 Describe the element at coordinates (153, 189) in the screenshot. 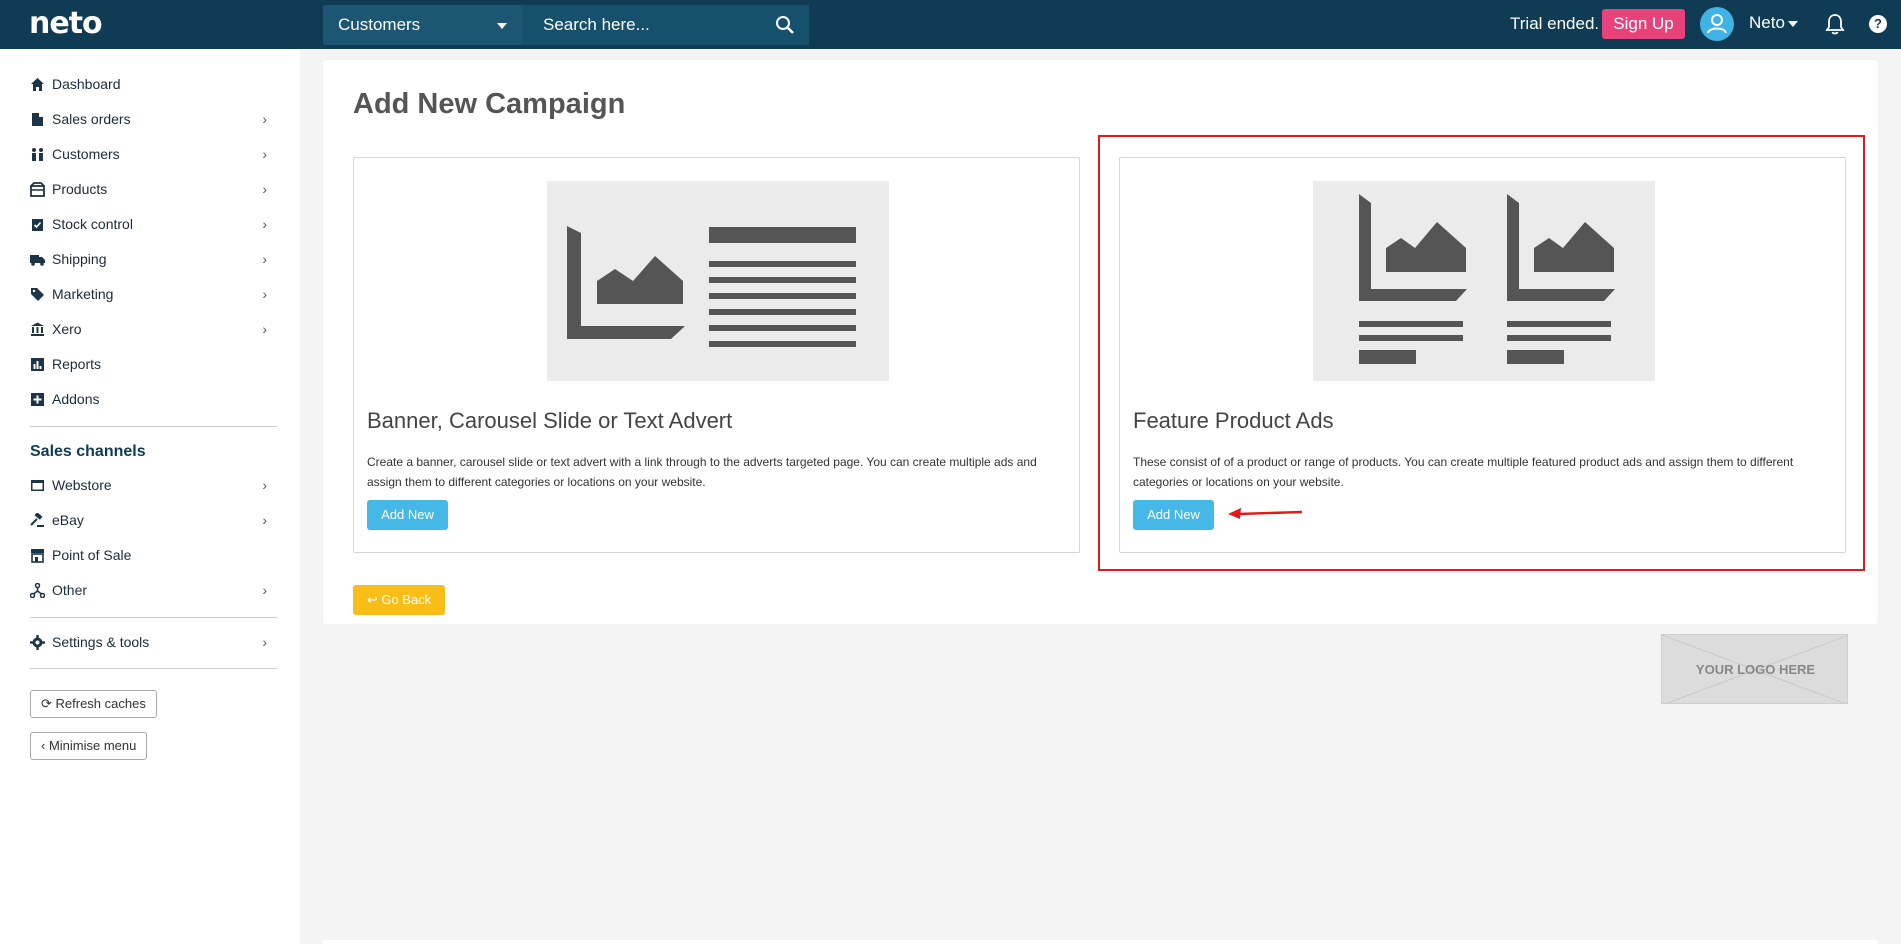

I see `sidebar-item-products: Products ›` at that location.